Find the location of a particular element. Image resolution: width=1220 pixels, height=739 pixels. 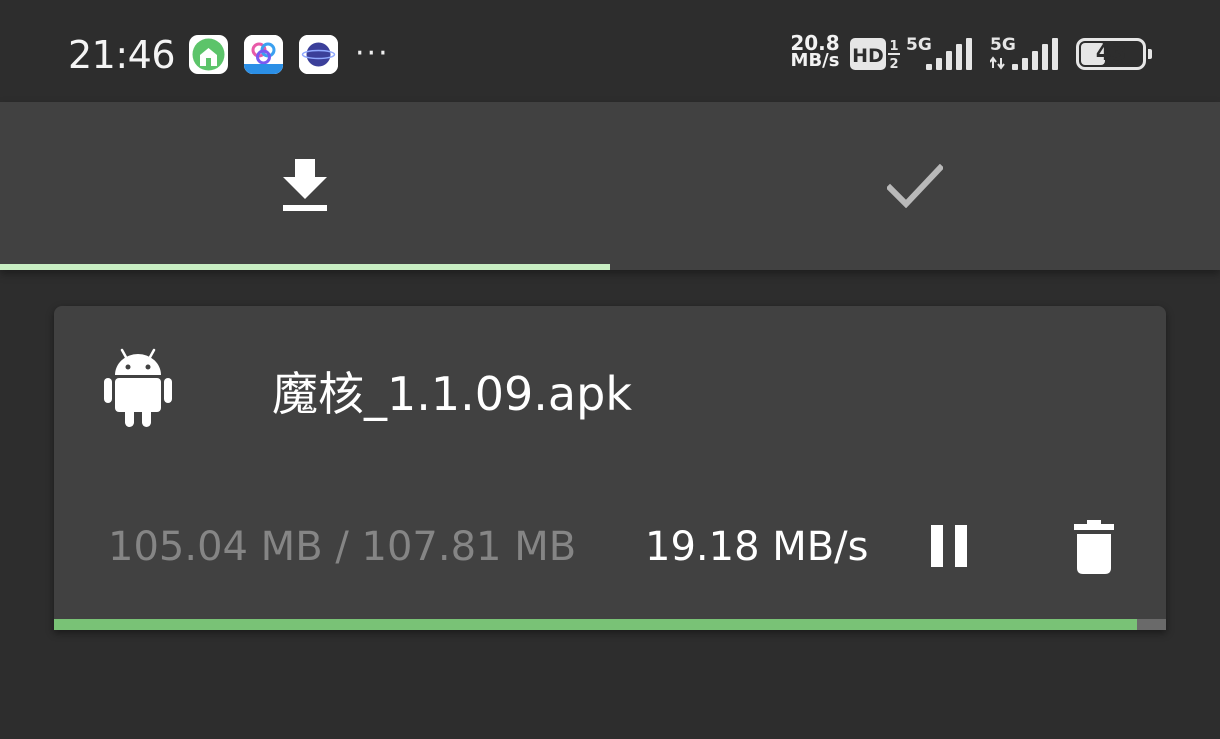

hd-voice-icon: HD 1 2 is located at coordinates (876, 56).